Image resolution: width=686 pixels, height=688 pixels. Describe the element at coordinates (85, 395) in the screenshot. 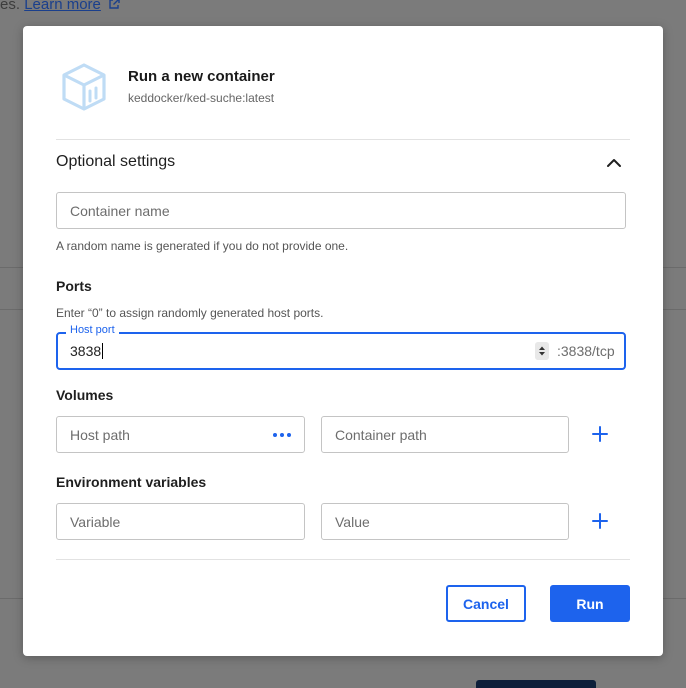

I see `volumes-label: Volumes` at that location.